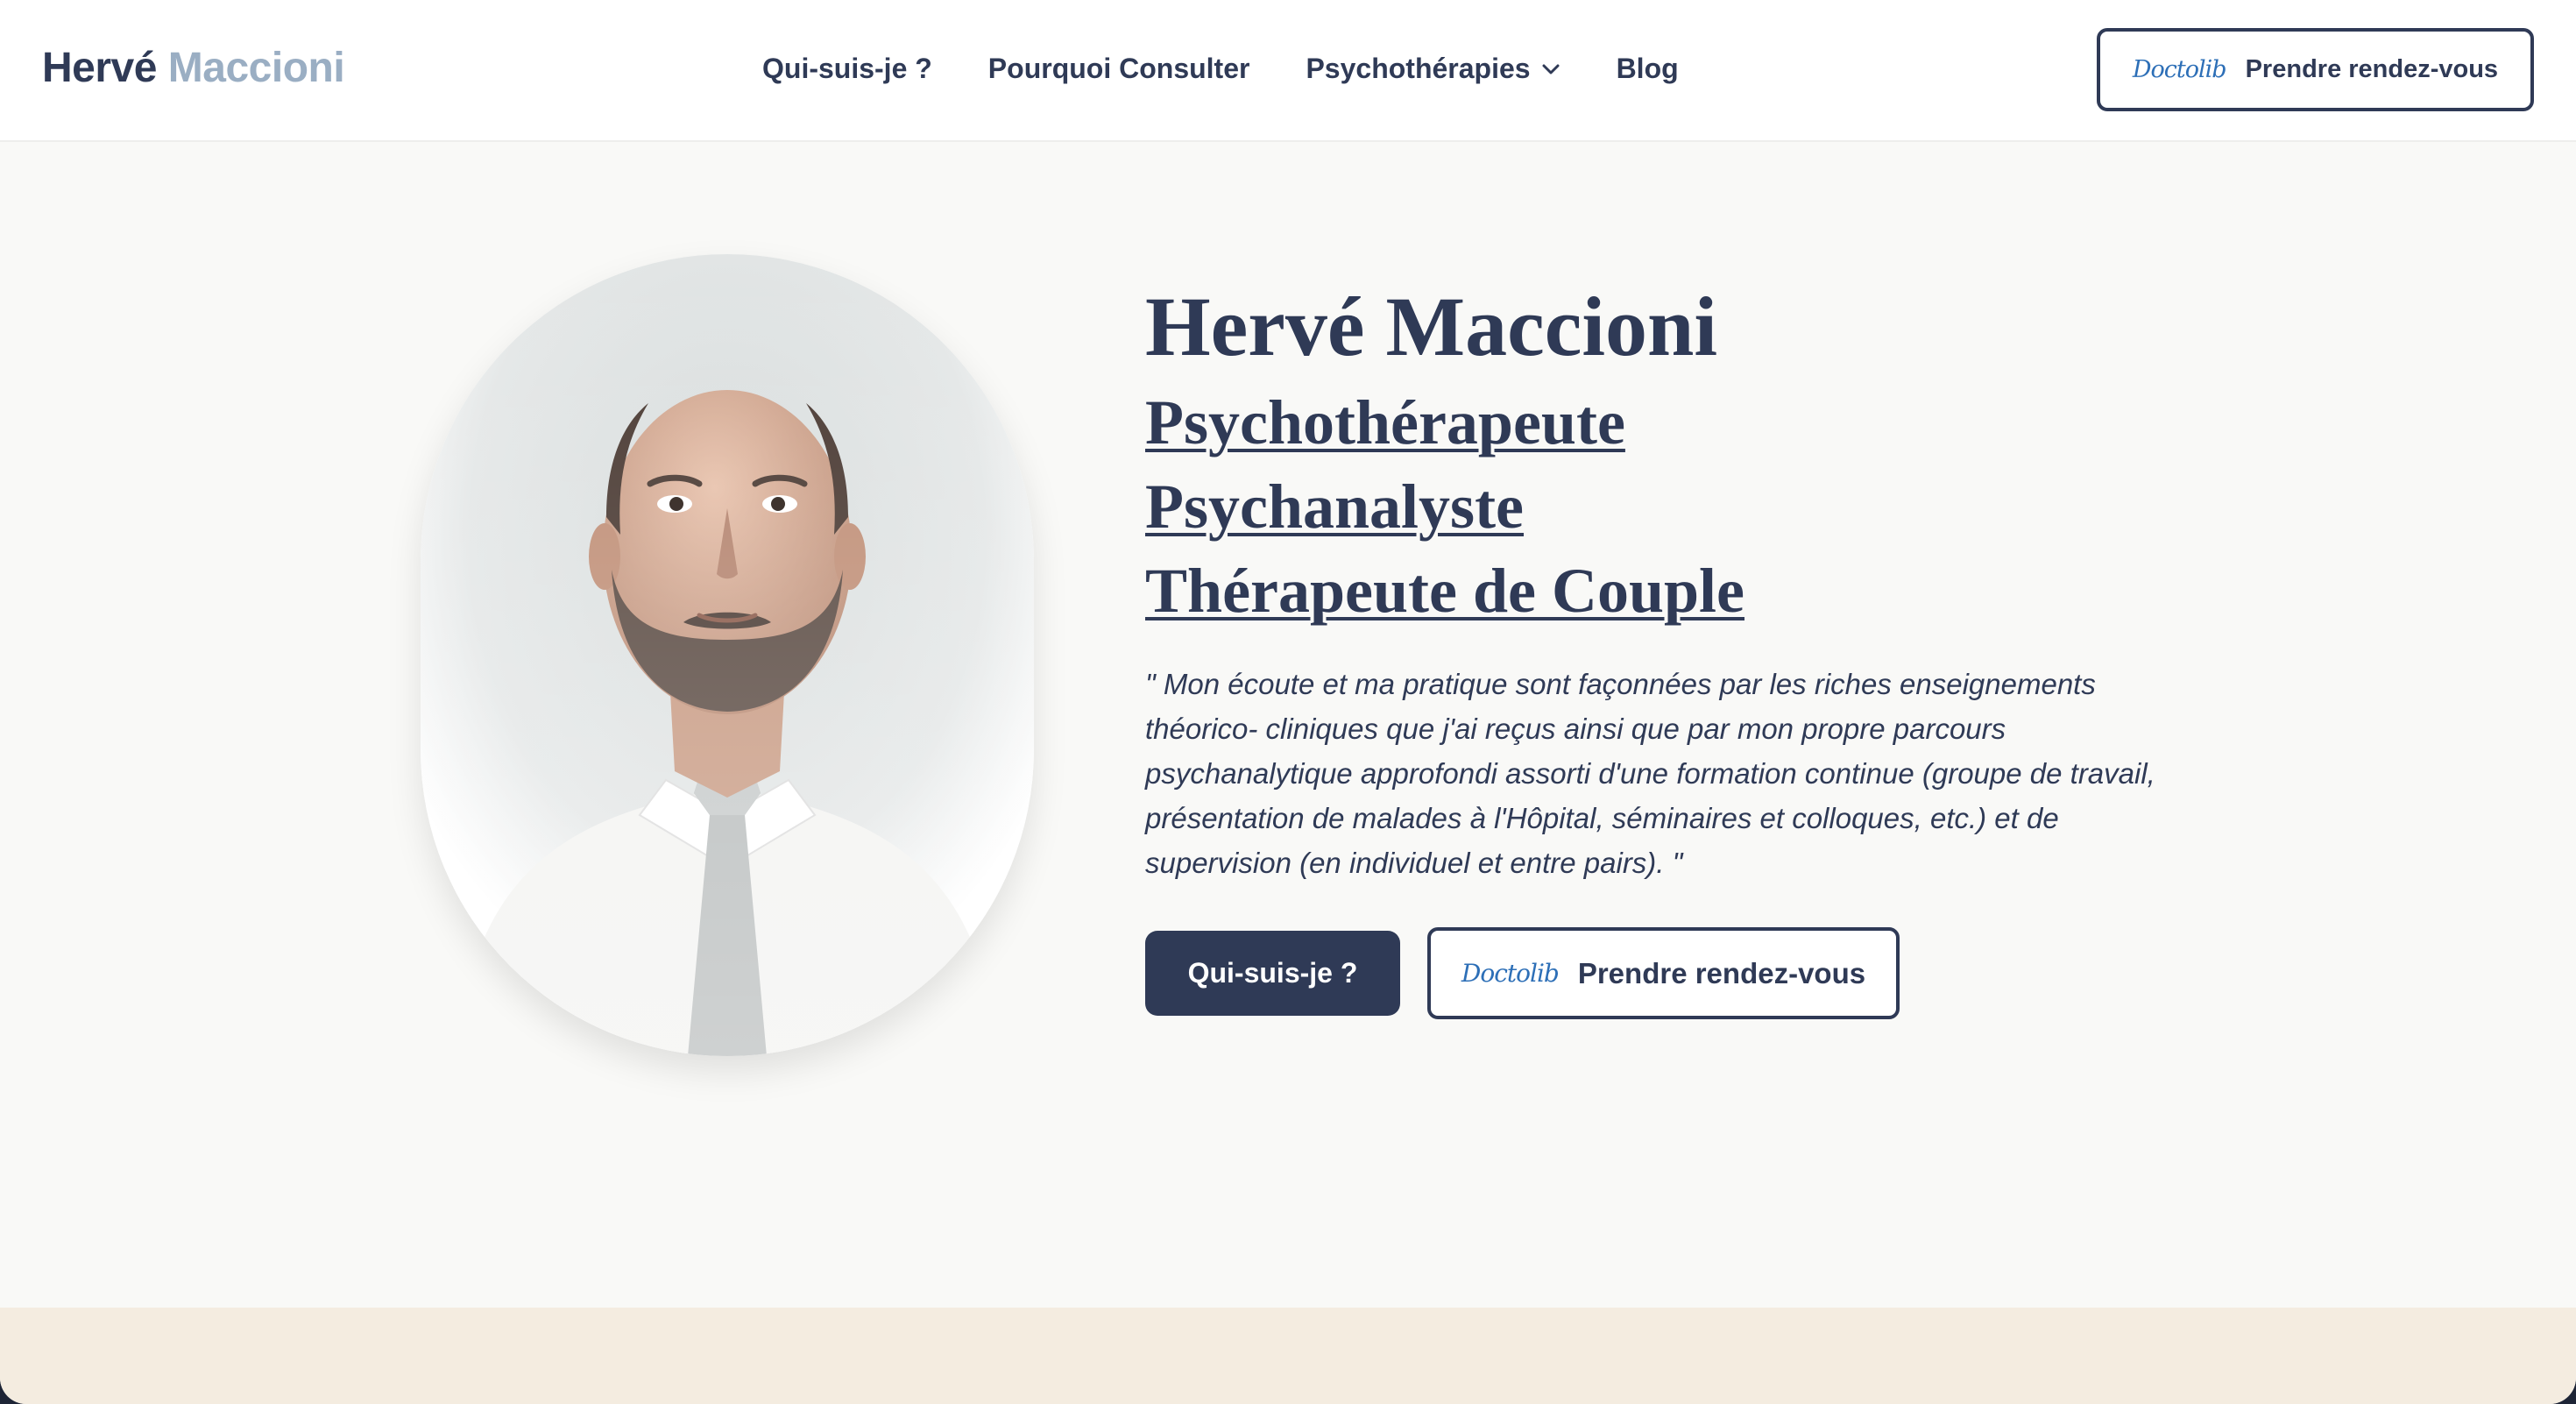 Image resolution: width=2576 pixels, height=1404 pixels. I want to click on hero-appointment-label: Prendre rendez-vous, so click(1721, 972).